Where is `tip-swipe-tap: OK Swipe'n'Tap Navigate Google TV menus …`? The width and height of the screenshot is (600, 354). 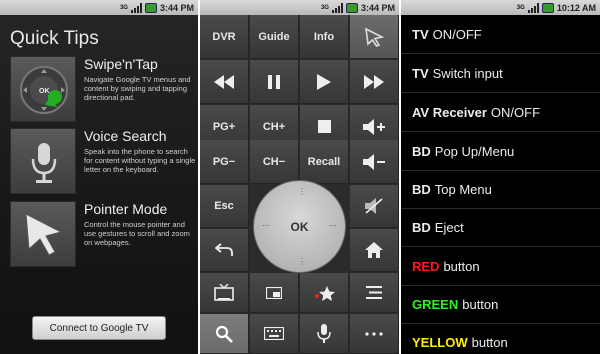
tip-swipe-tap: OK Swipe'n'Tap Navigate Google TV menus … is located at coordinates (103, 89).